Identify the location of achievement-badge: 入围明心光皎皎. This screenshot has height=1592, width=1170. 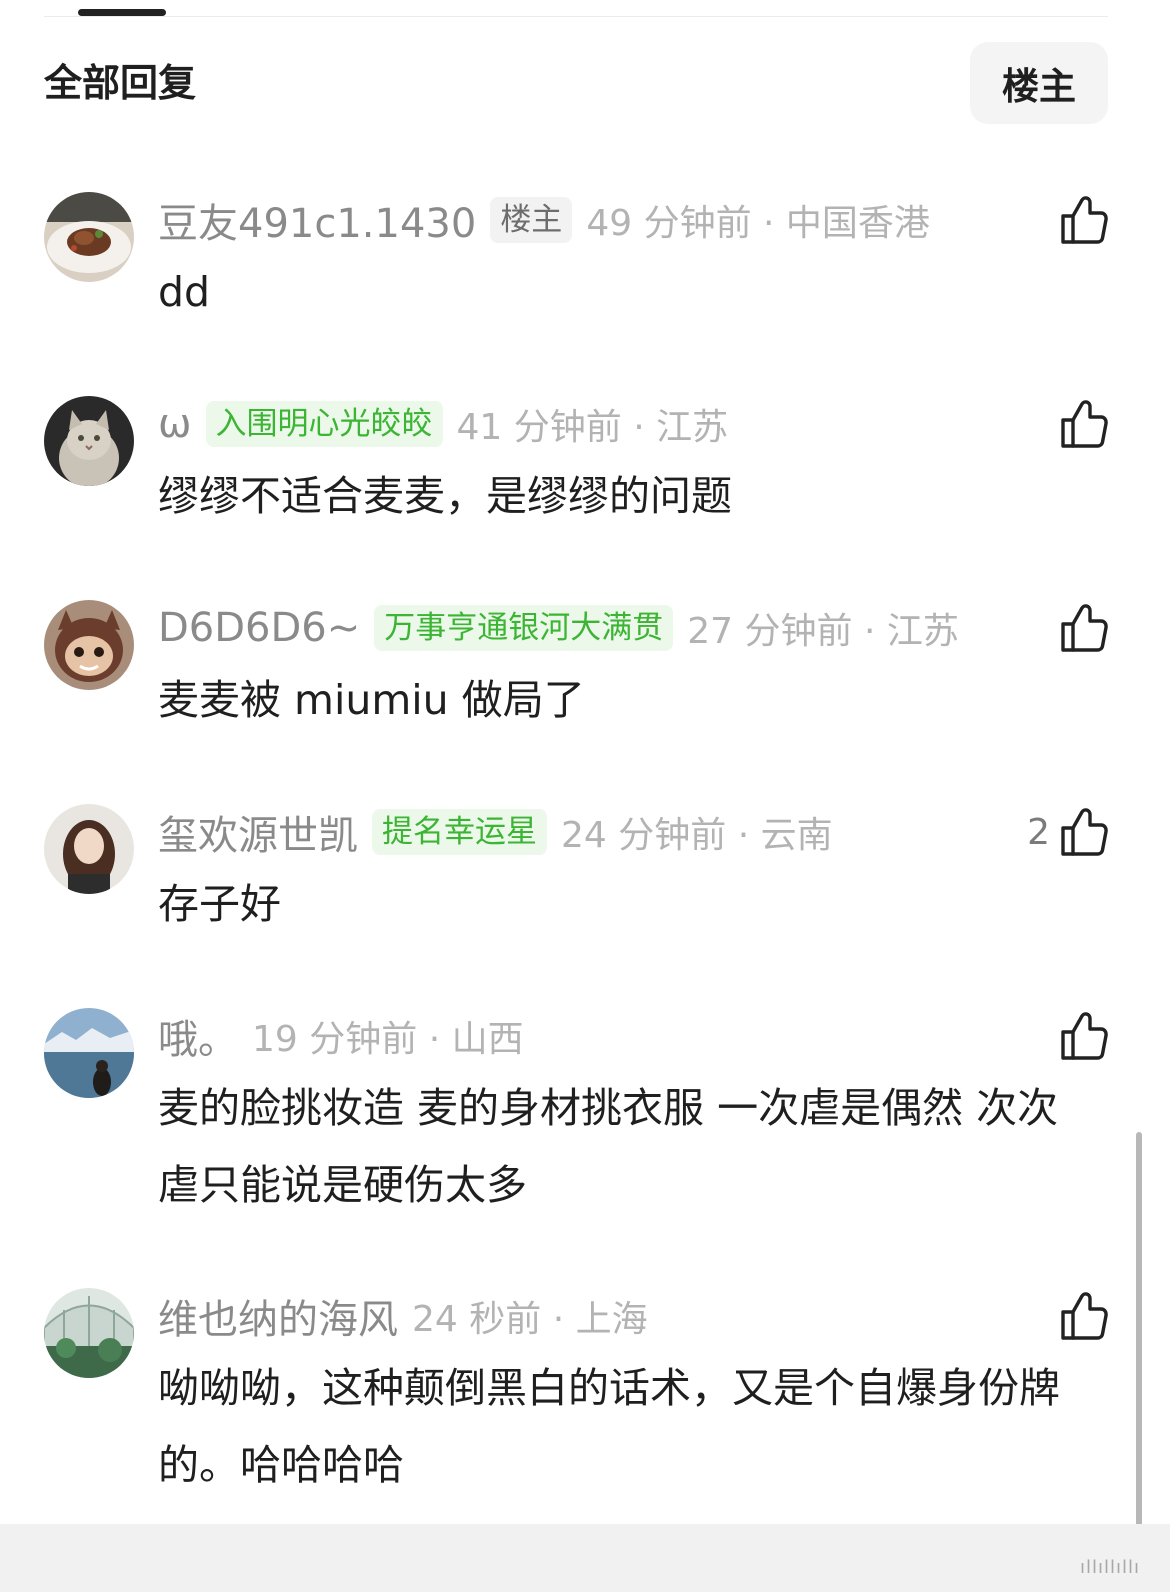
(324, 424).